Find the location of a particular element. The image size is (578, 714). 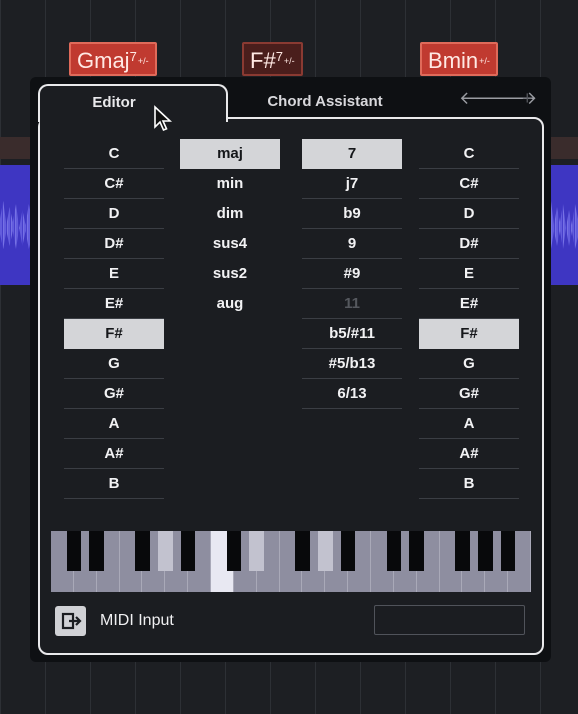

chord-type-item: min is located at coordinates (230, 184).